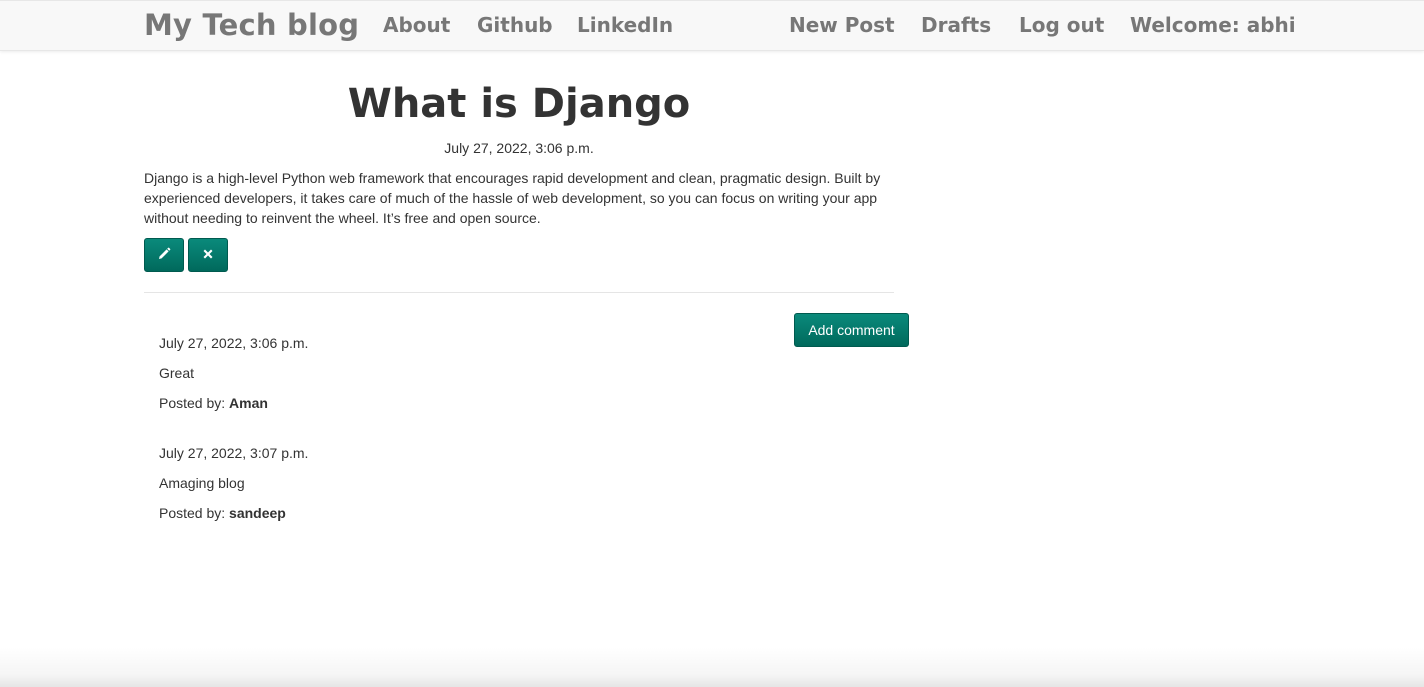 The image size is (1424, 687). I want to click on post-date: July 27, 2022, 3:06 p.m., so click(519, 148).